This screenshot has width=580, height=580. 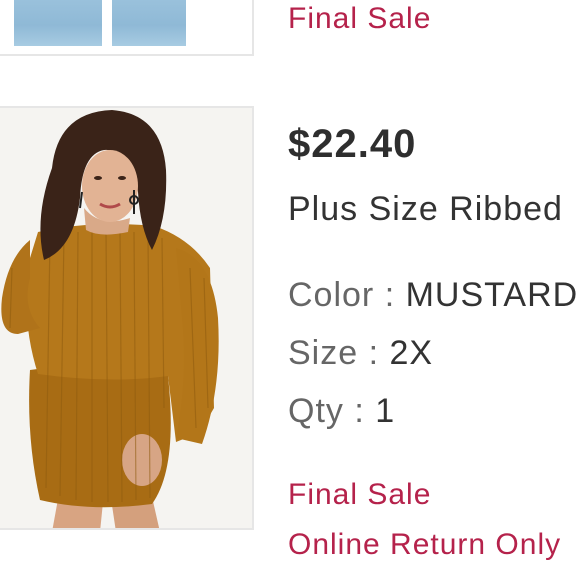 What do you see at coordinates (352, 144) in the screenshot?
I see `product-price: $22.40` at bounding box center [352, 144].